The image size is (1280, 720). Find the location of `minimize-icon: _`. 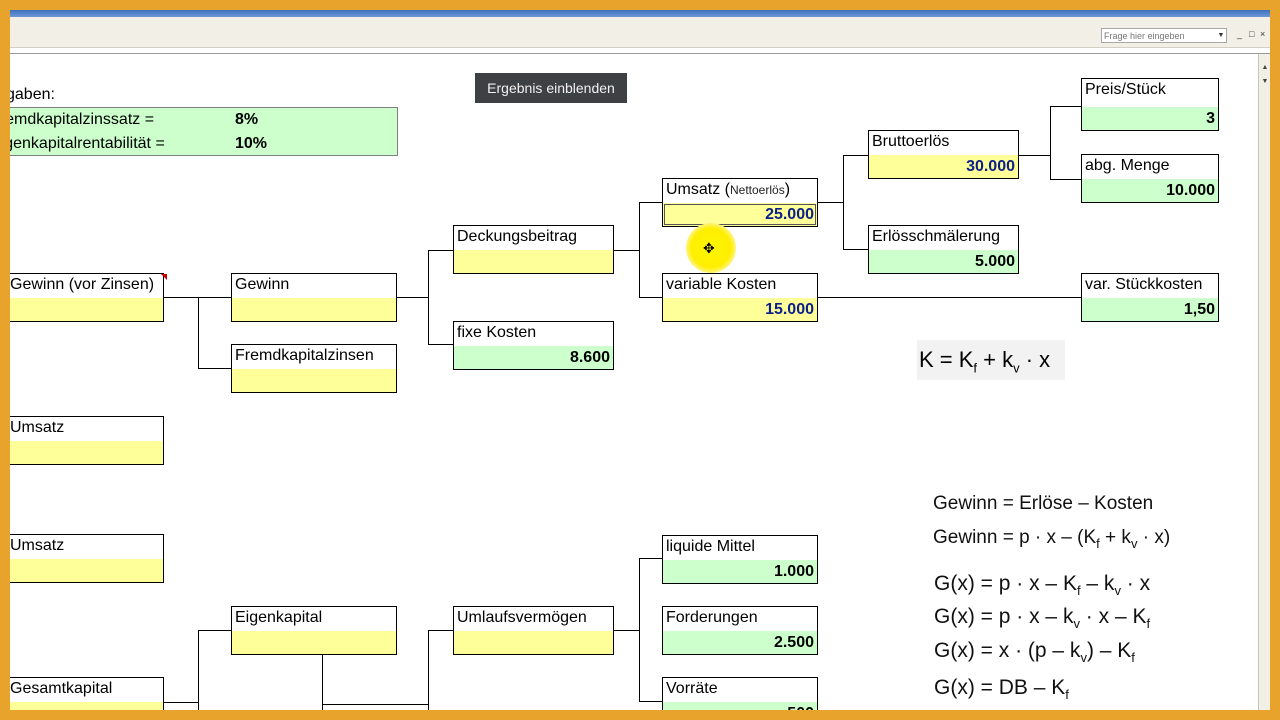

minimize-icon: _ is located at coordinates (1239, 34).